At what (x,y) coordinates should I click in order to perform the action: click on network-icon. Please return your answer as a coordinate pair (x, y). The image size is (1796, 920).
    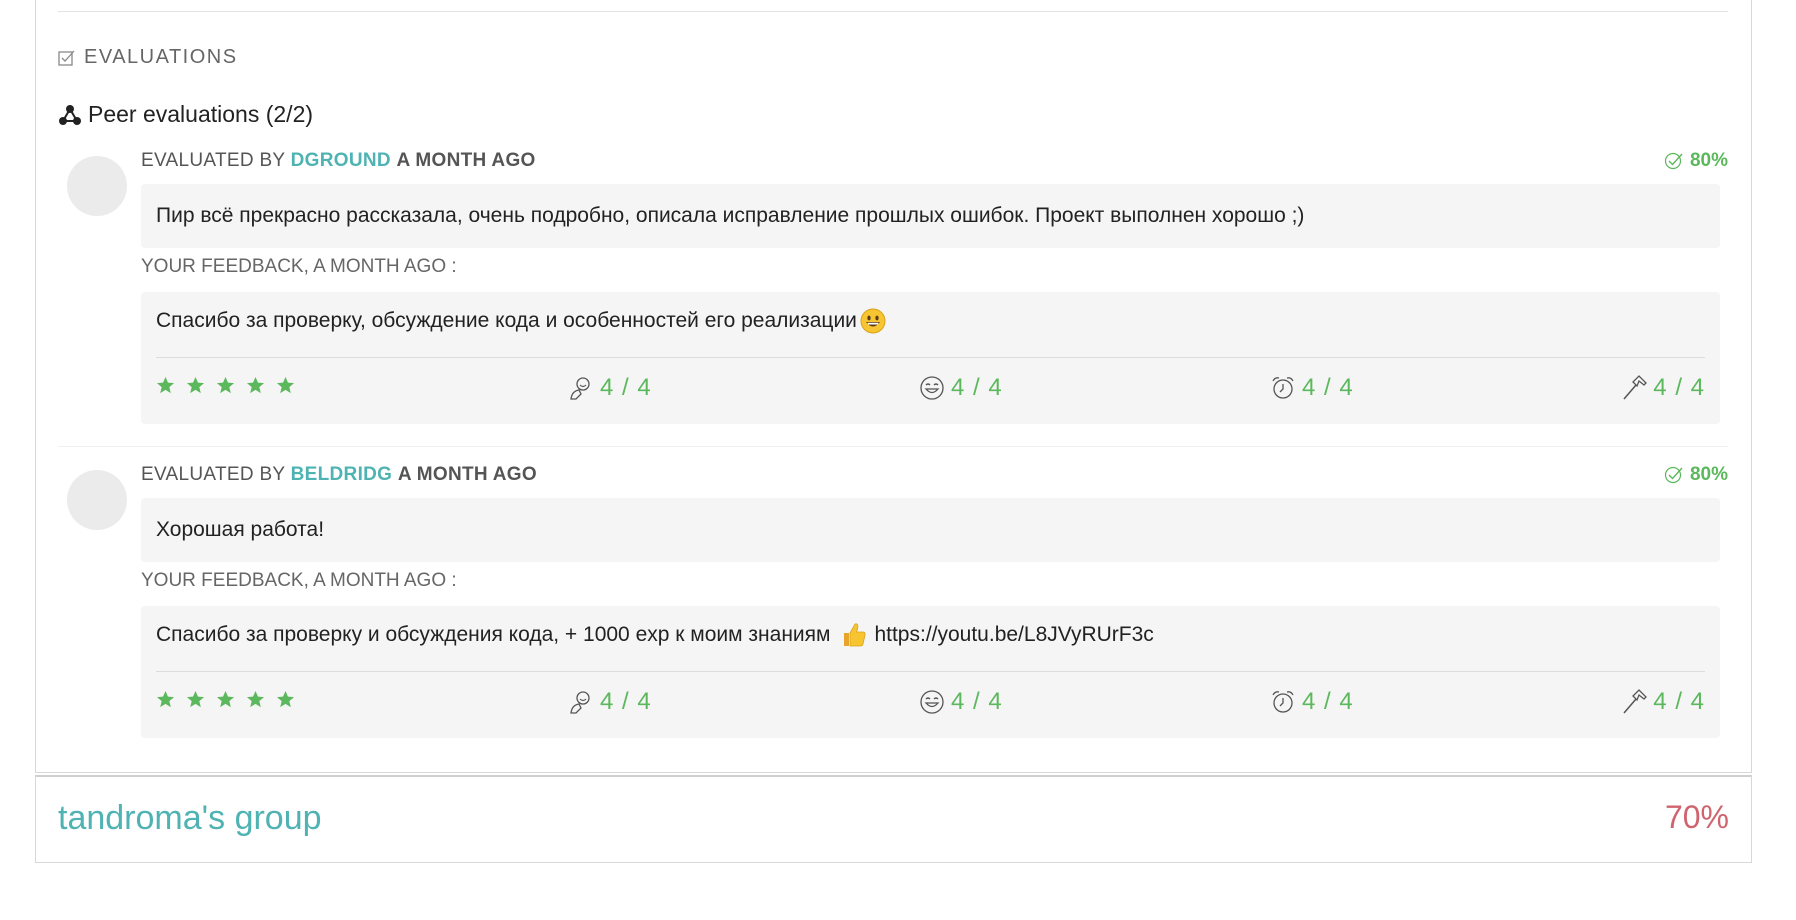
    Looking at the image, I should click on (70, 114).